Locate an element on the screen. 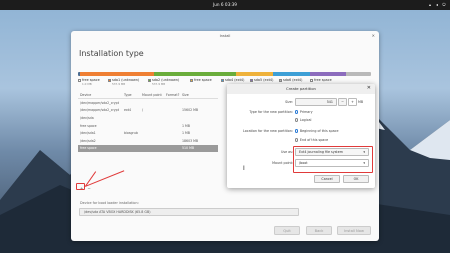 This screenshot has height=253, width=450. close-icon: ✕ is located at coordinates (373, 35).